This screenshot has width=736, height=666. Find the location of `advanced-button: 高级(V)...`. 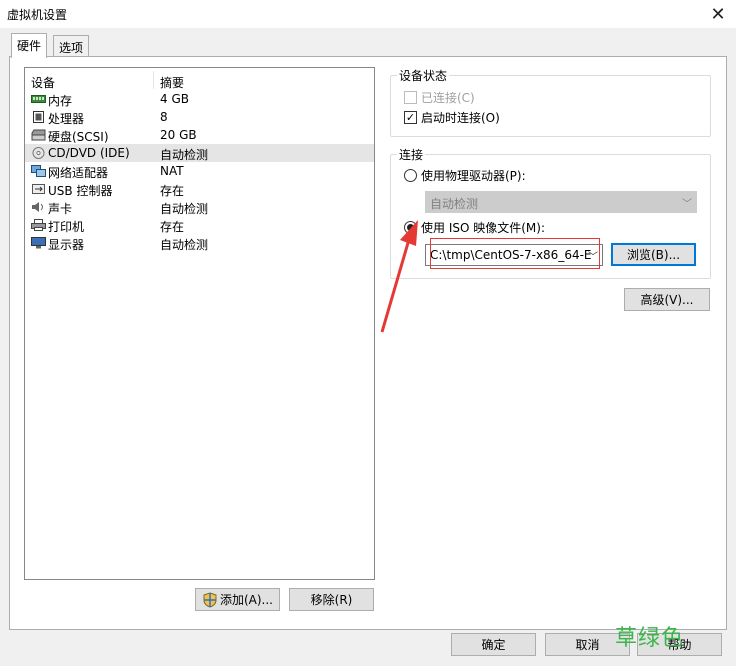

advanced-button: 高级(V)... is located at coordinates (667, 299).